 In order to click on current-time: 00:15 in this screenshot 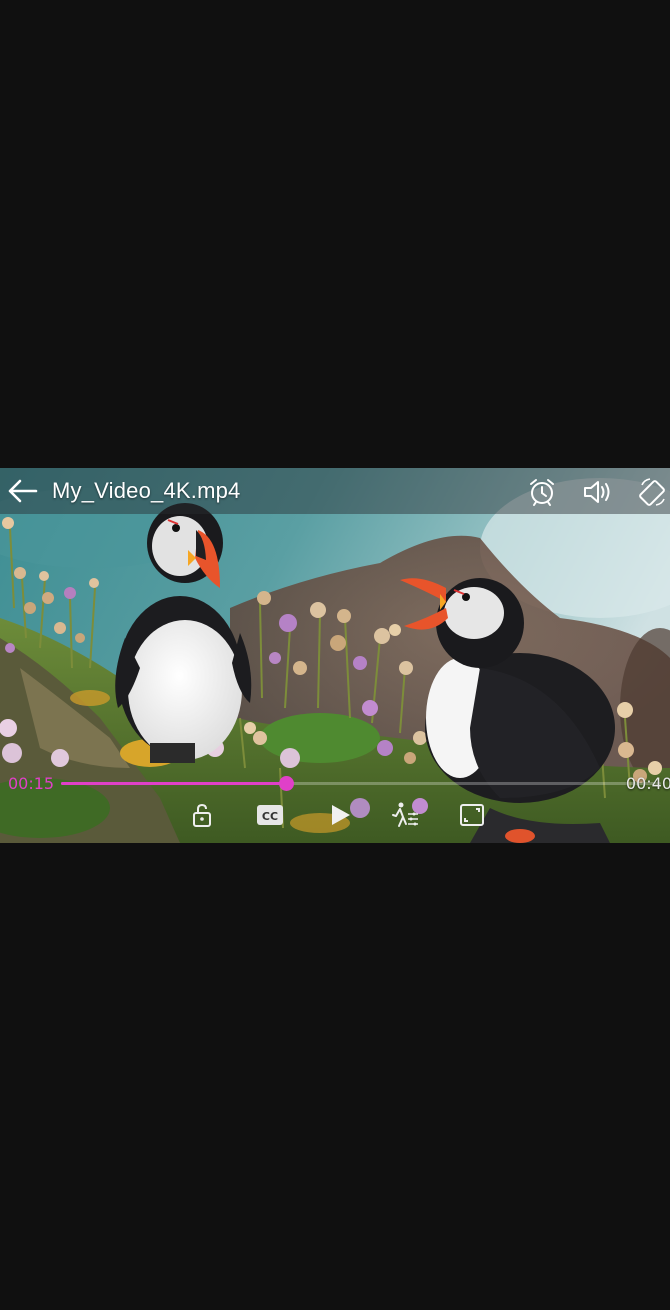, I will do `click(31, 783)`.